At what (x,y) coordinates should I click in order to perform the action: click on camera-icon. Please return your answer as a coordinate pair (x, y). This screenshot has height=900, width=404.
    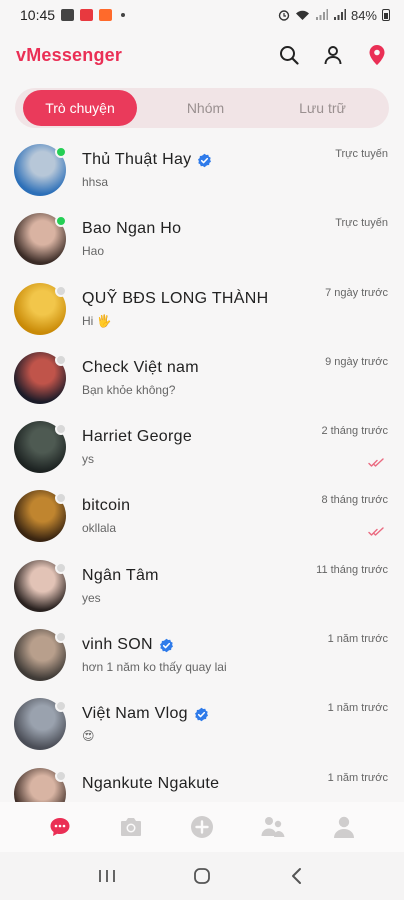
    Looking at the image, I should click on (130, 827).